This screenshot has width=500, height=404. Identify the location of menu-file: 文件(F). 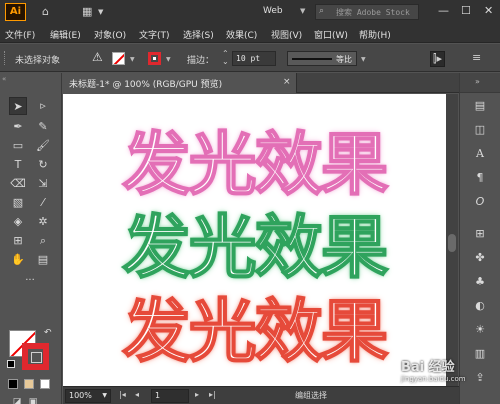
(20, 34).